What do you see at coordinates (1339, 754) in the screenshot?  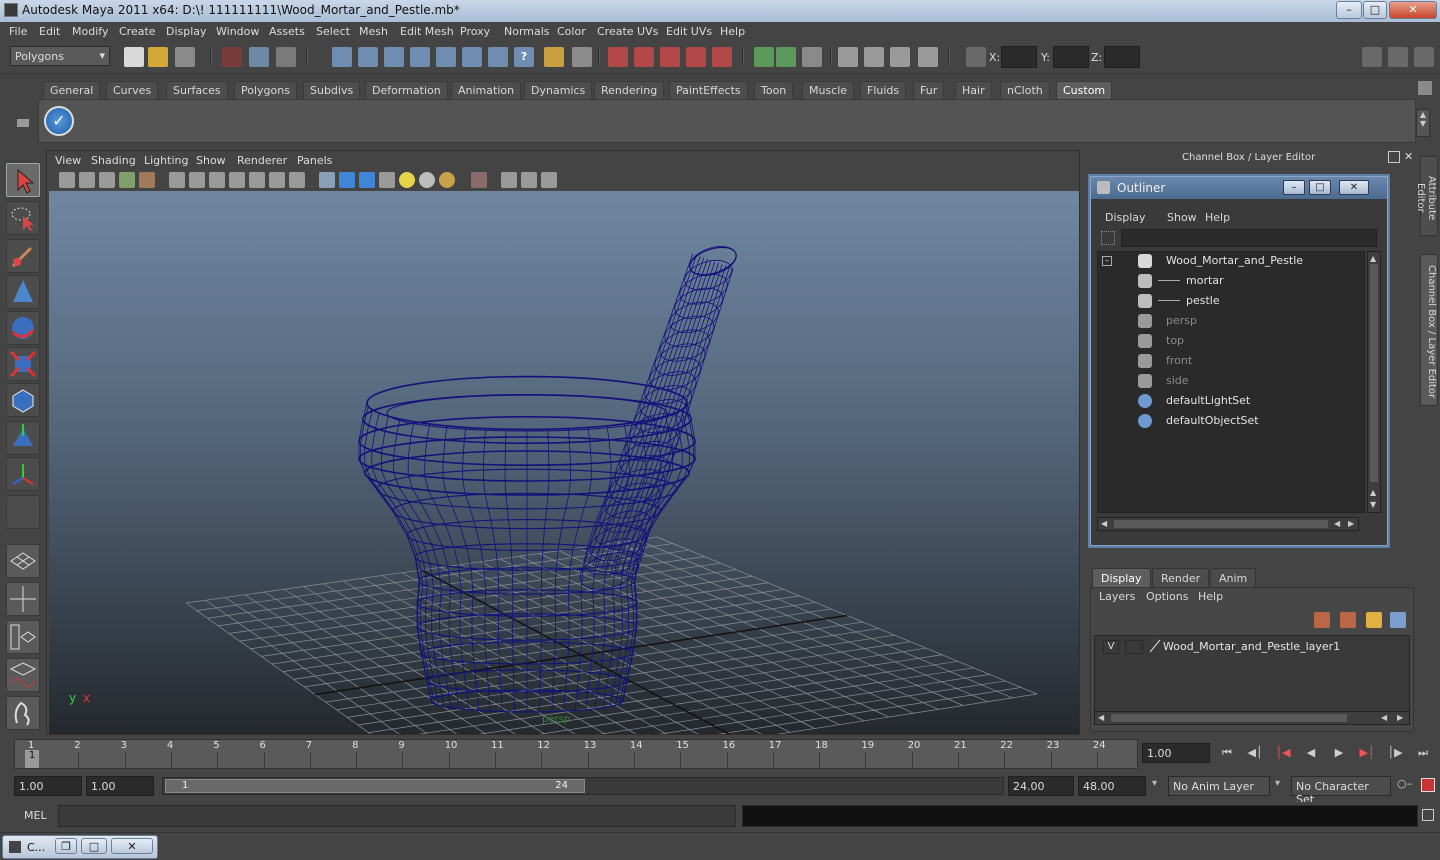 I see `play-forwards-icon: ▶` at bounding box center [1339, 754].